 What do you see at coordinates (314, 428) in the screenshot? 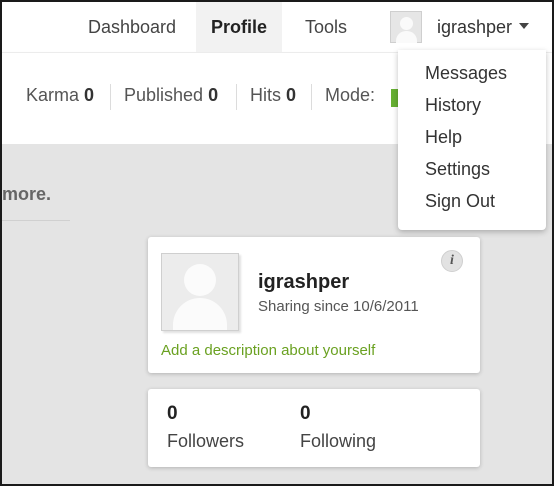
I see `follow-stats-card: 0 Followers 0 Following` at bounding box center [314, 428].